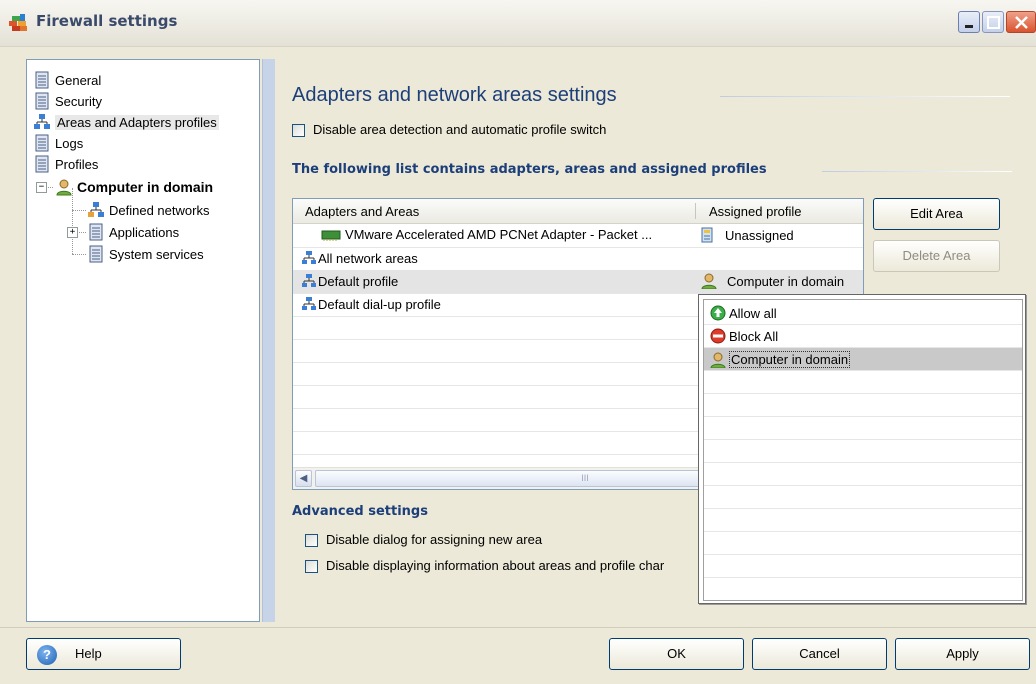 Image resolution: width=1036 pixels, height=684 pixels. I want to click on advanced-heading: Advanced settings, so click(360, 511).